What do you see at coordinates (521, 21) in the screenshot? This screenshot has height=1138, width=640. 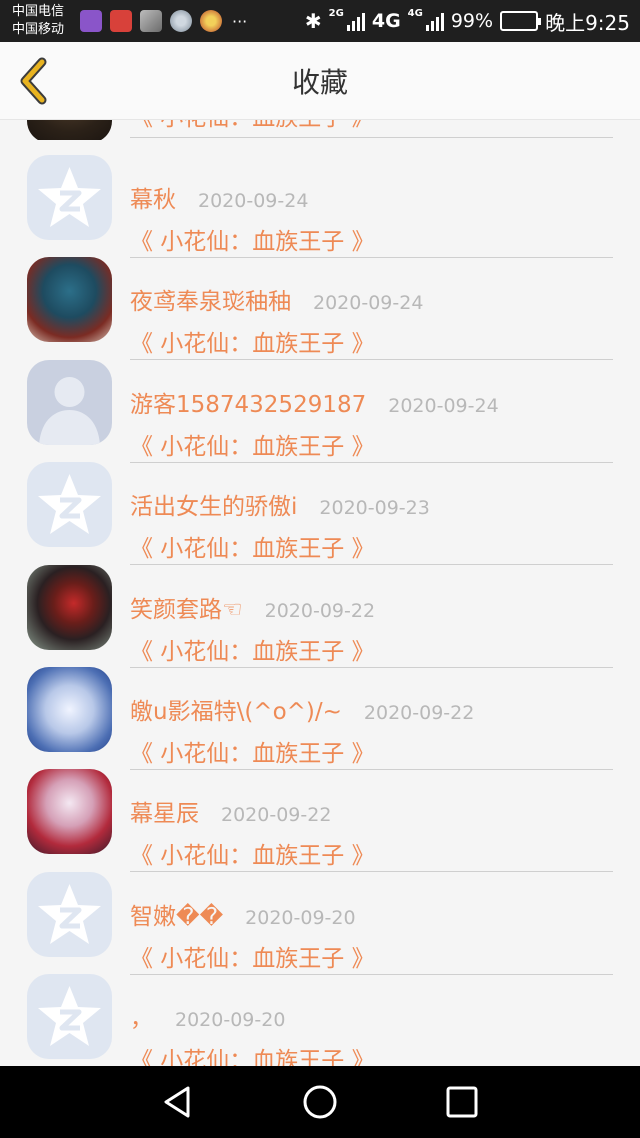 I see `battery-icon` at bounding box center [521, 21].